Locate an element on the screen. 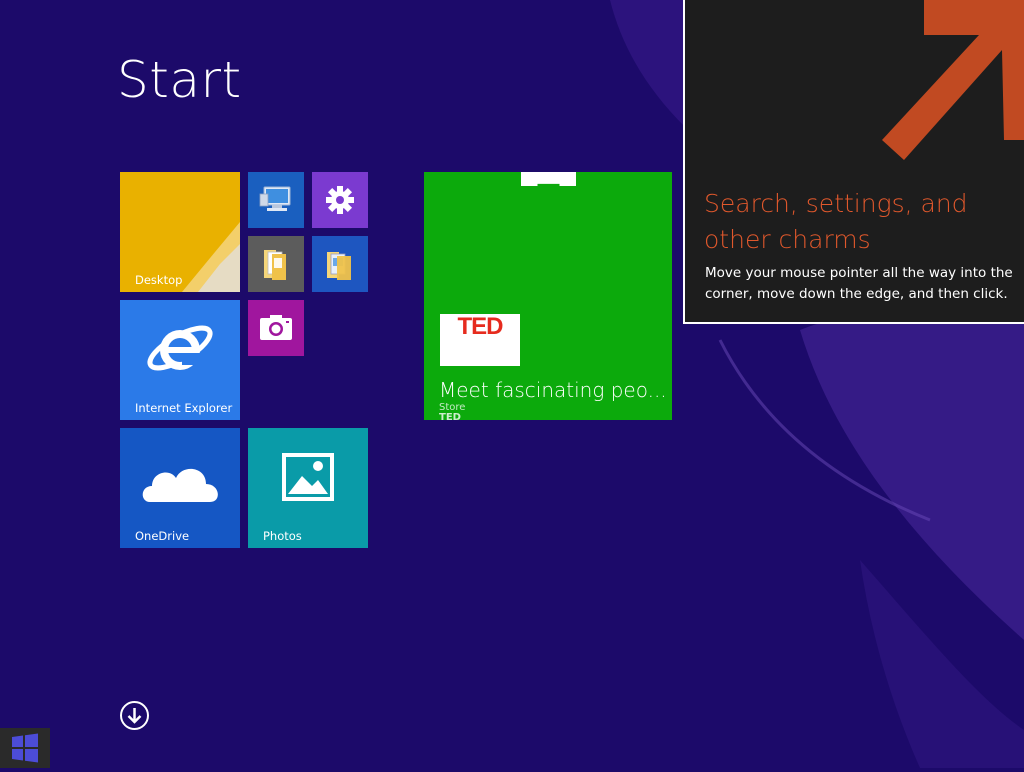 This screenshot has height=772, width=1024. tile-onedrive: OneDrive is located at coordinates (180, 488).